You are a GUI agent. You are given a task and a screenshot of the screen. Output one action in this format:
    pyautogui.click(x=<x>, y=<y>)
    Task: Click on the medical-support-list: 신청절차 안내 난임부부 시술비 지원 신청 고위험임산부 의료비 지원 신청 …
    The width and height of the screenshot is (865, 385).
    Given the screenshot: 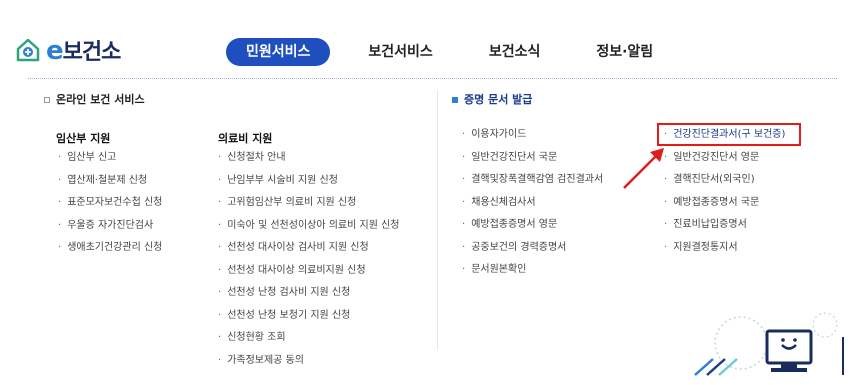 What is the action you would take?
    pyautogui.click(x=308, y=259)
    